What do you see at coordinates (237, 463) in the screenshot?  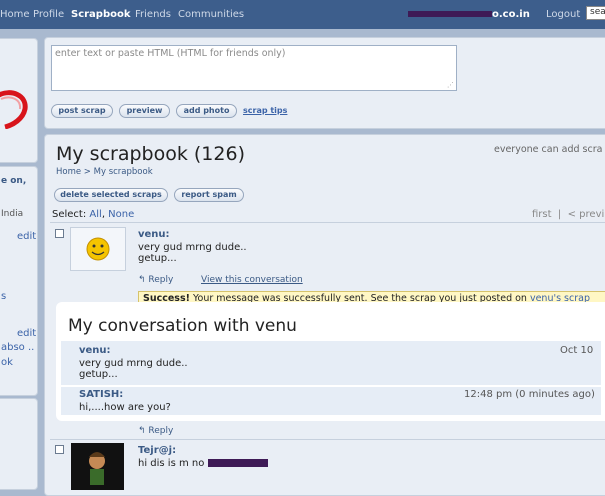 I see `redacted-number-block` at bounding box center [237, 463].